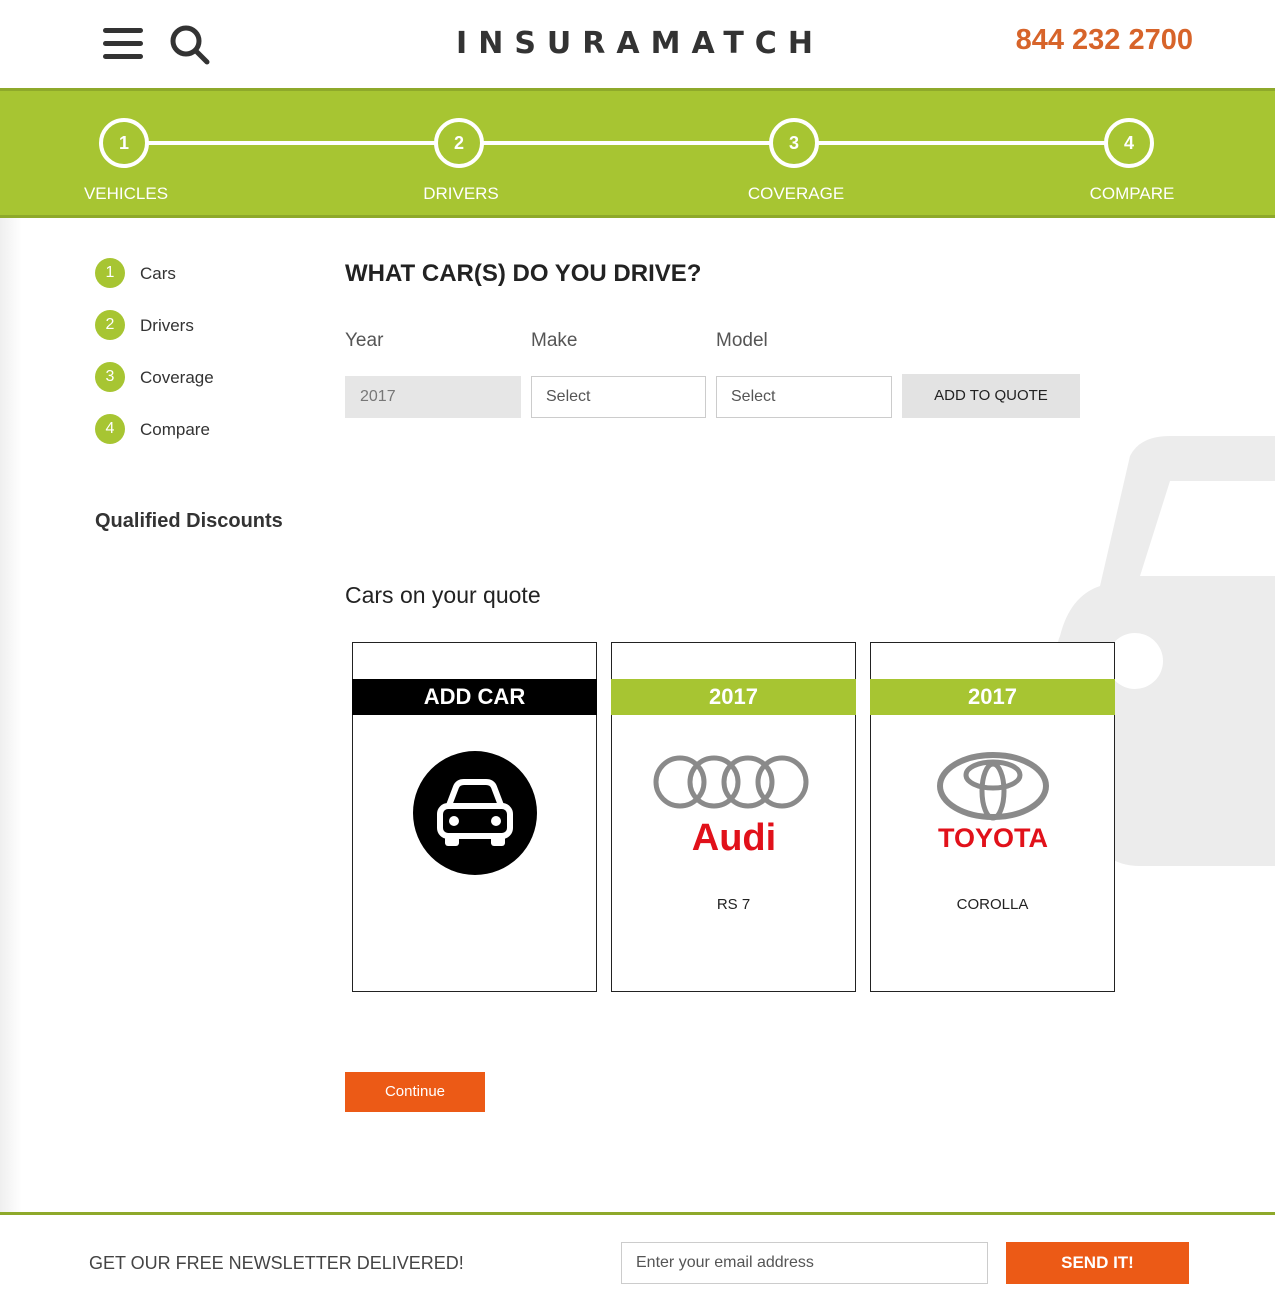  What do you see at coordinates (742, 340) in the screenshot?
I see `model-label: Model` at bounding box center [742, 340].